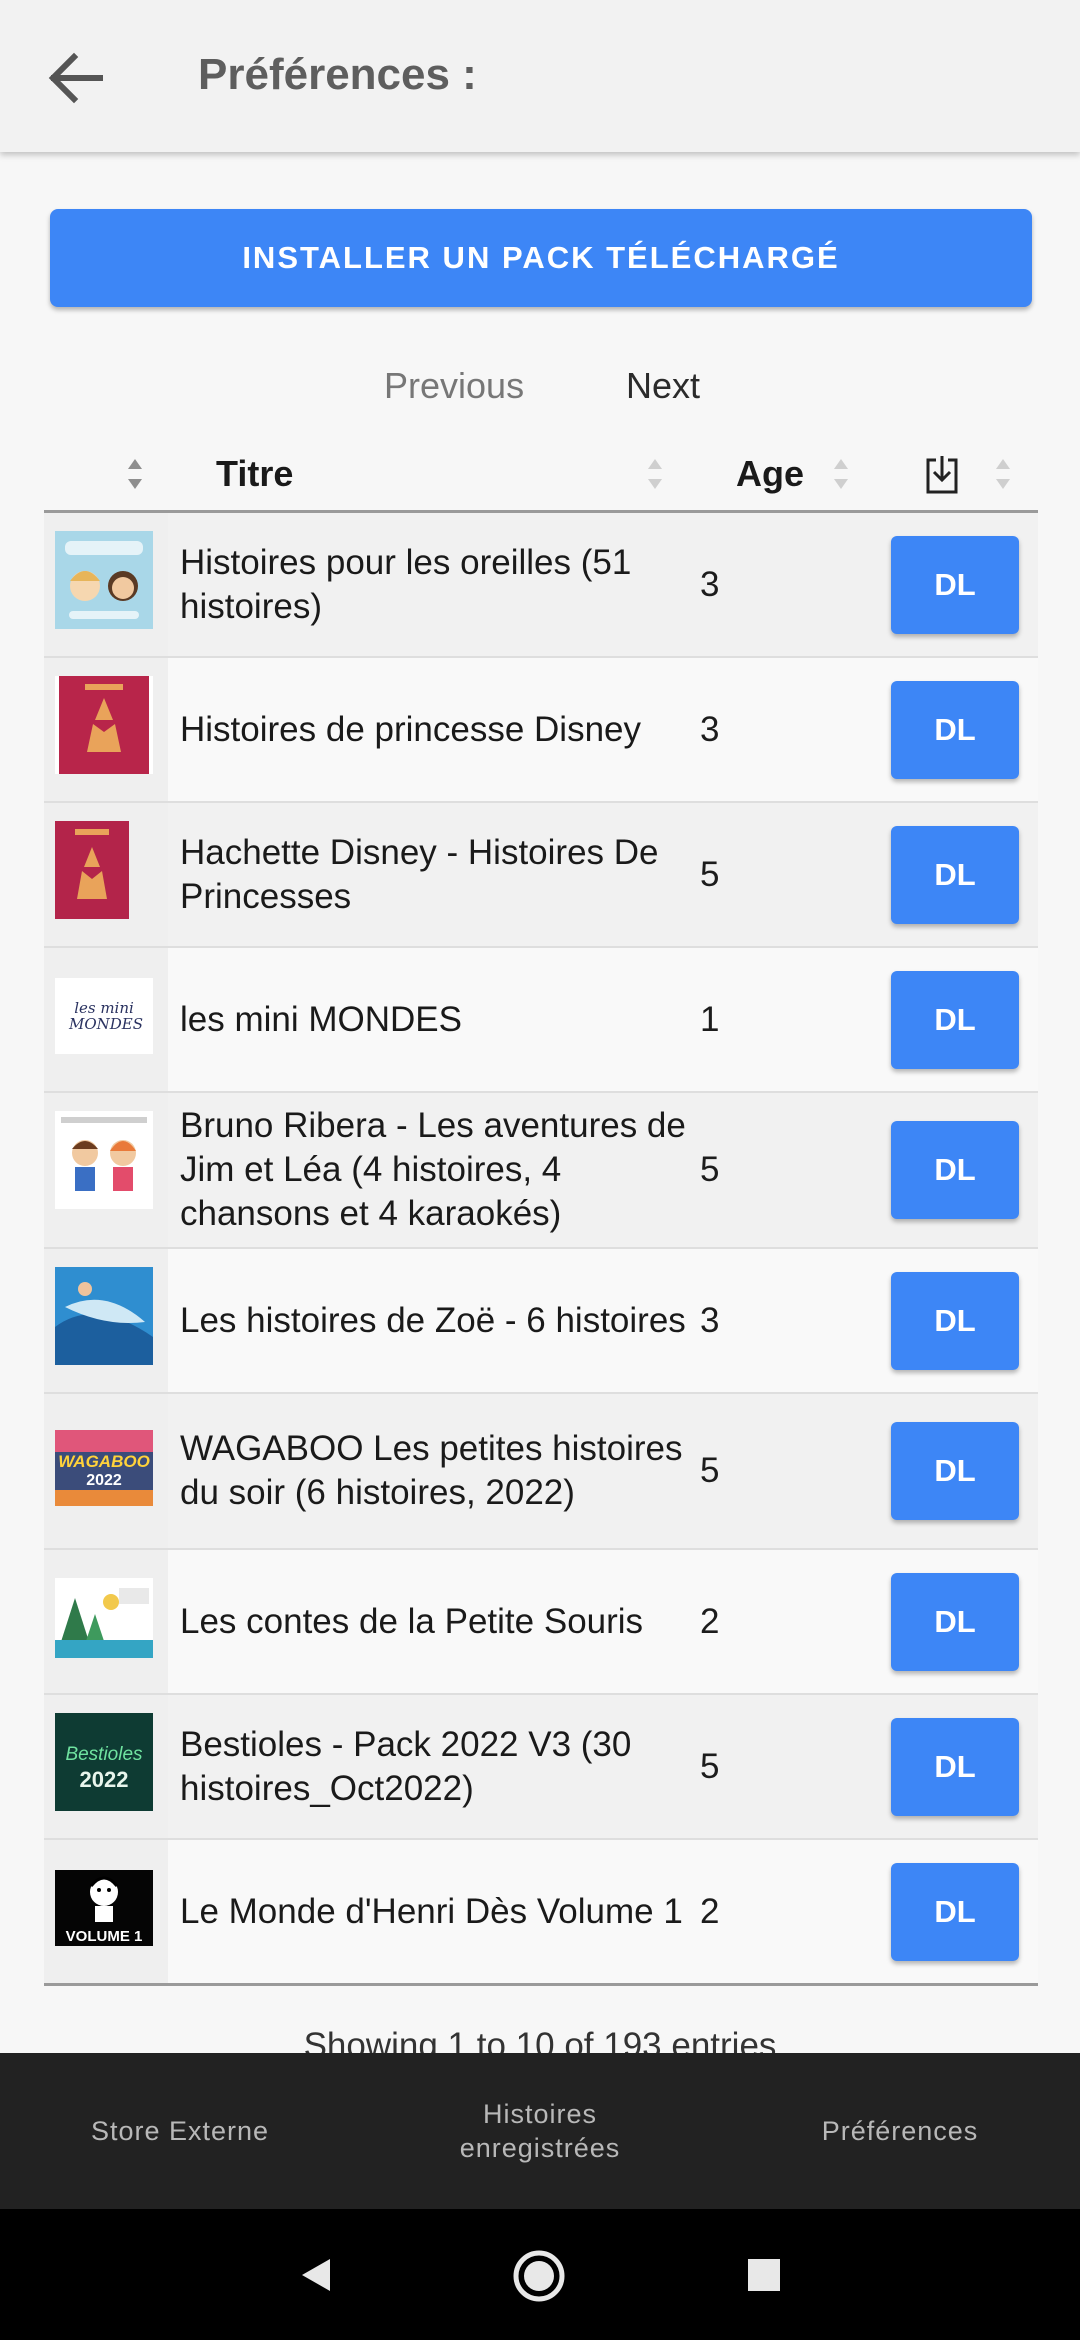 The width and height of the screenshot is (1080, 2340). Describe the element at coordinates (540, 76) in the screenshot. I see `app-bar: Préférences :` at that location.